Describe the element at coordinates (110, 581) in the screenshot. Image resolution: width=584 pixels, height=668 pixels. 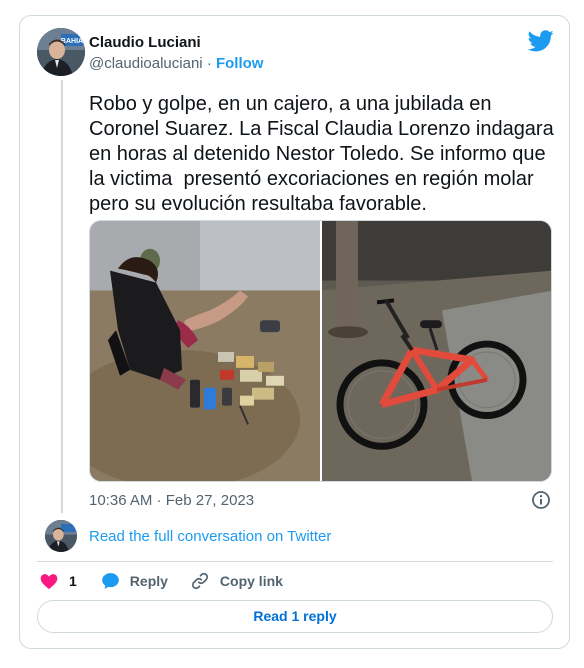
I see `reply-bubble-icon` at that location.